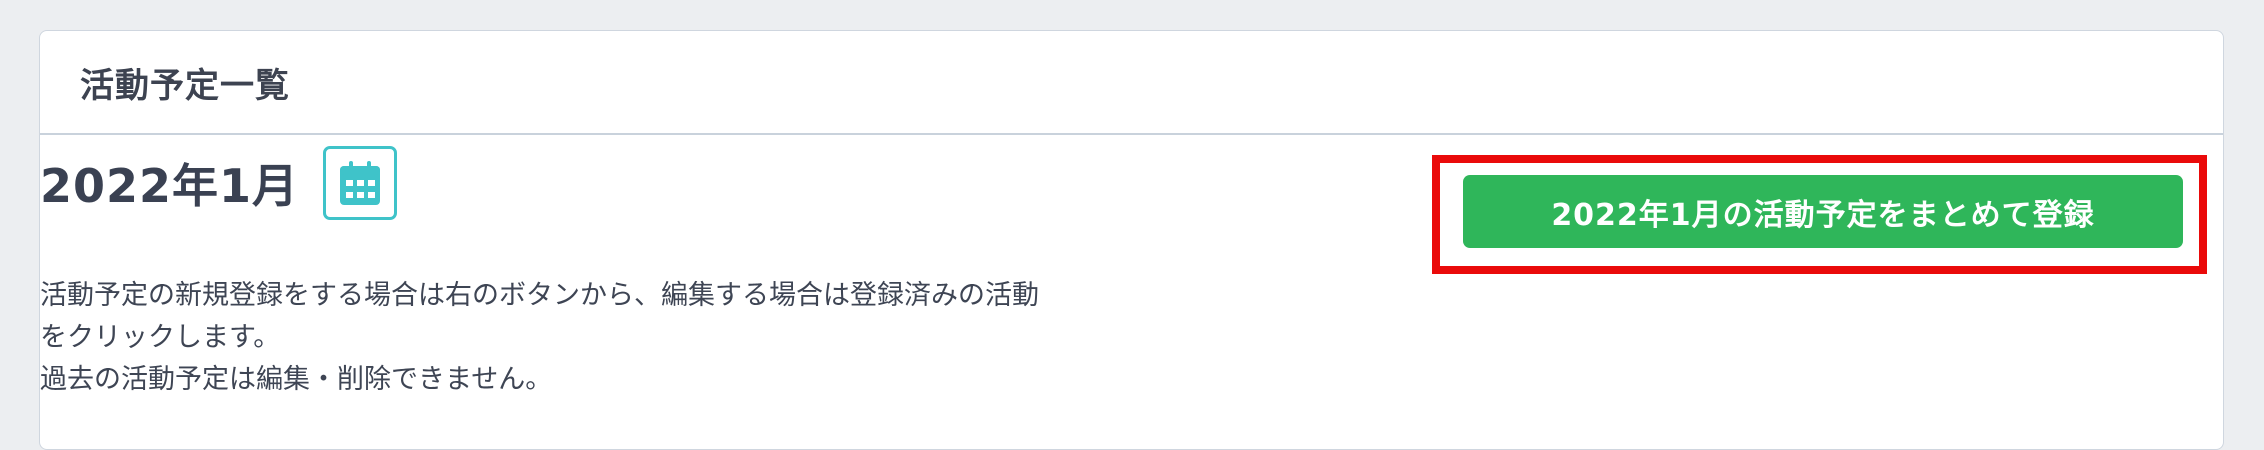  What do you see at coordinates (539, 295) in the screenshot?
I see `description-line: 活動予定の新規登録をする場合は右のボタンから、編集する場合は登録済みの活動` at bounding box center [539, 295].